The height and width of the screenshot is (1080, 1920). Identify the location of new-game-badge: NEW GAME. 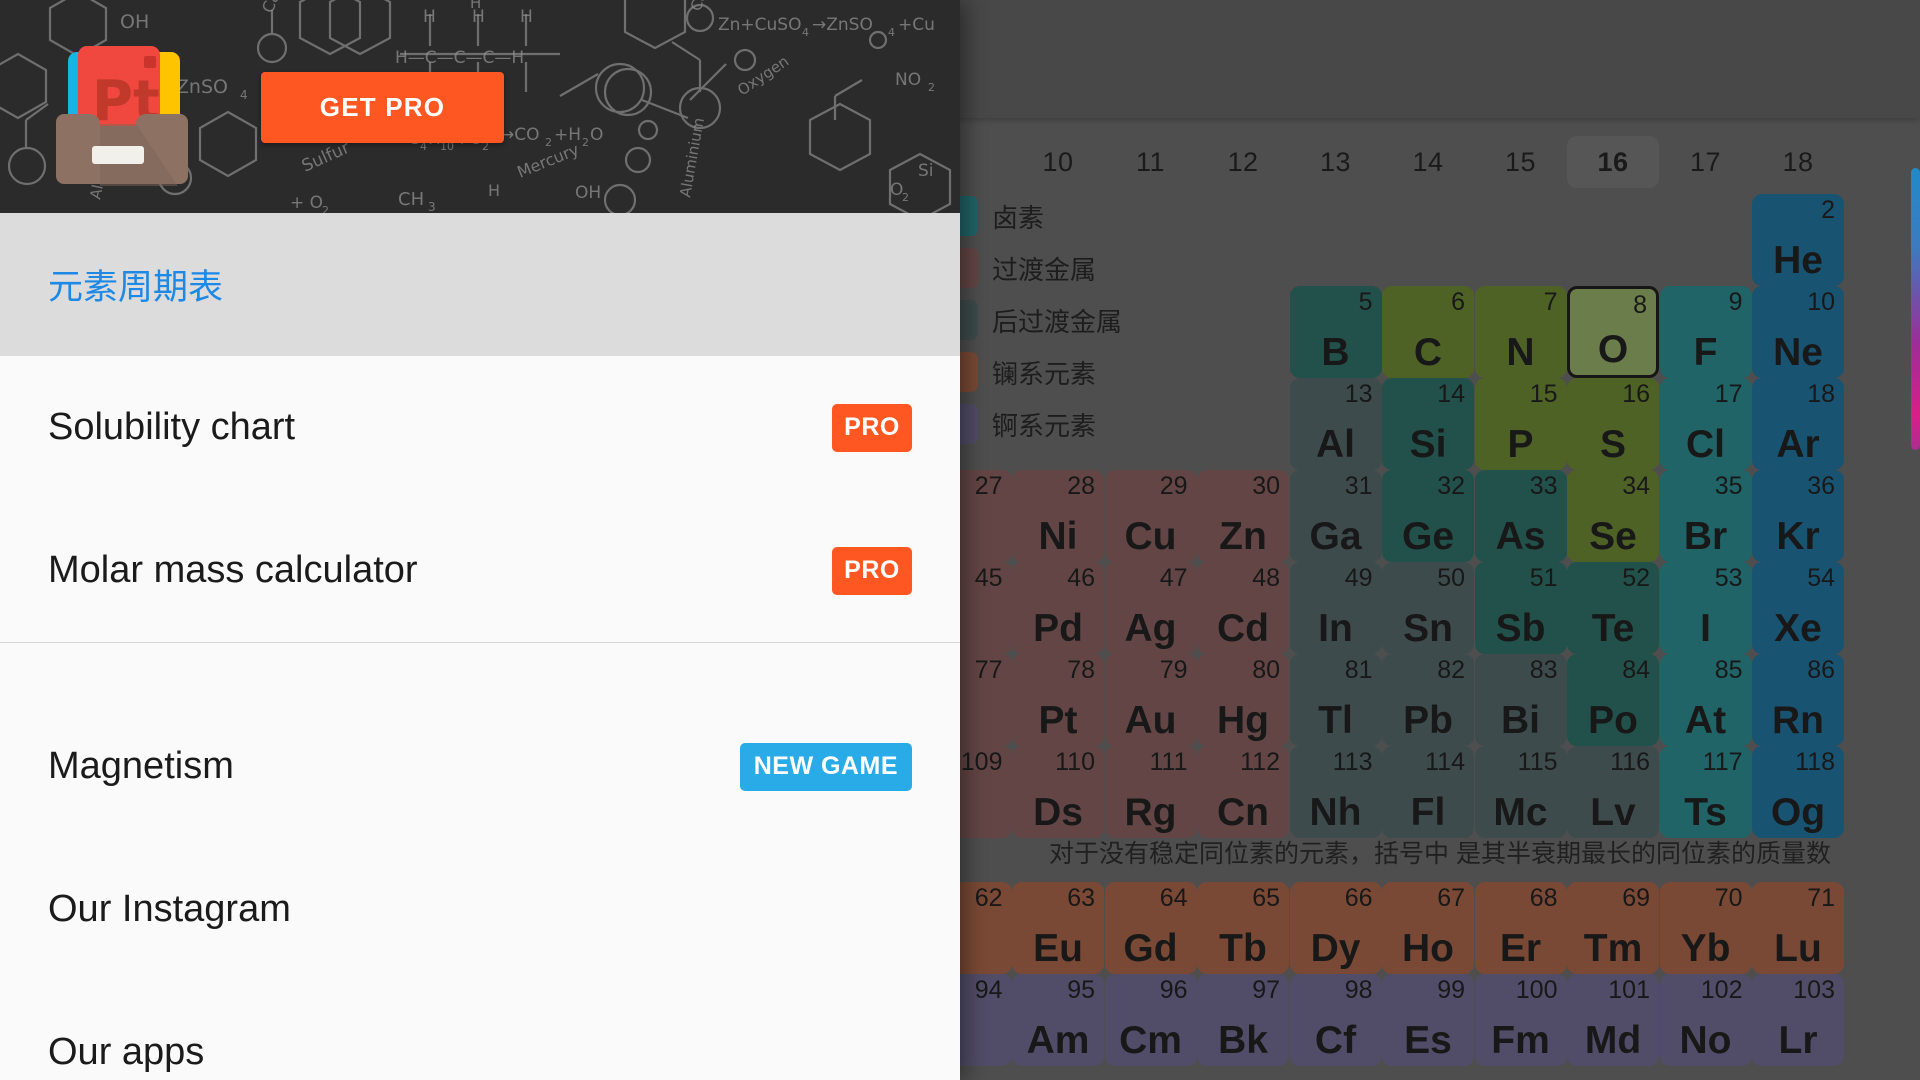
(825, 766).